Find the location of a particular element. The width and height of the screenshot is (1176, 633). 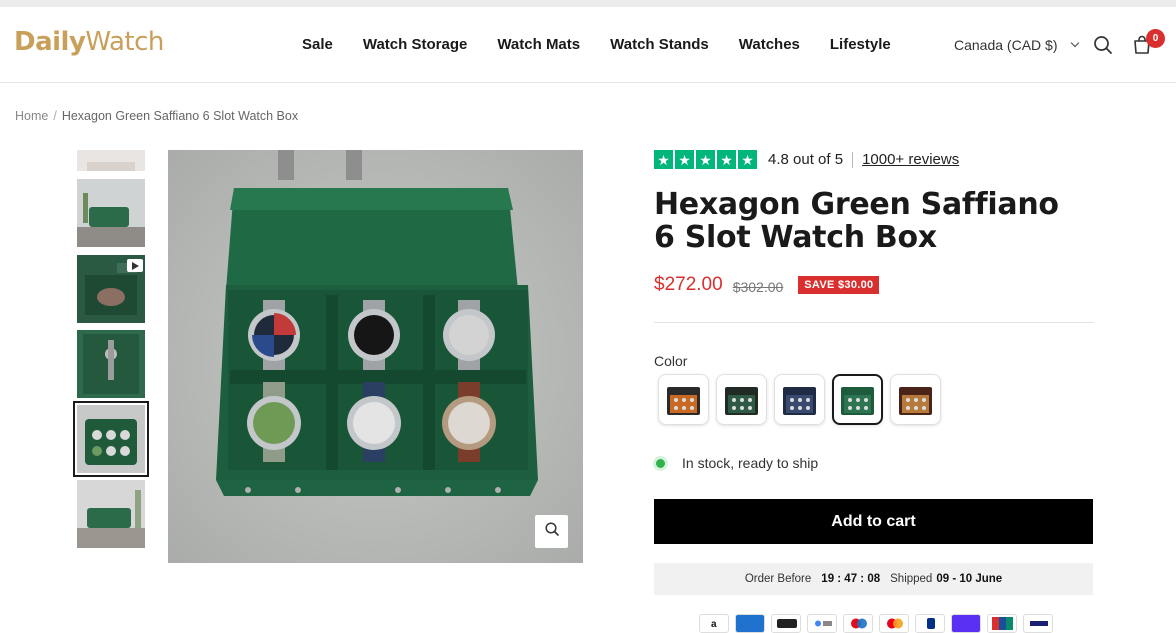

apple-pay-icon is located at coordinates (786, 623).